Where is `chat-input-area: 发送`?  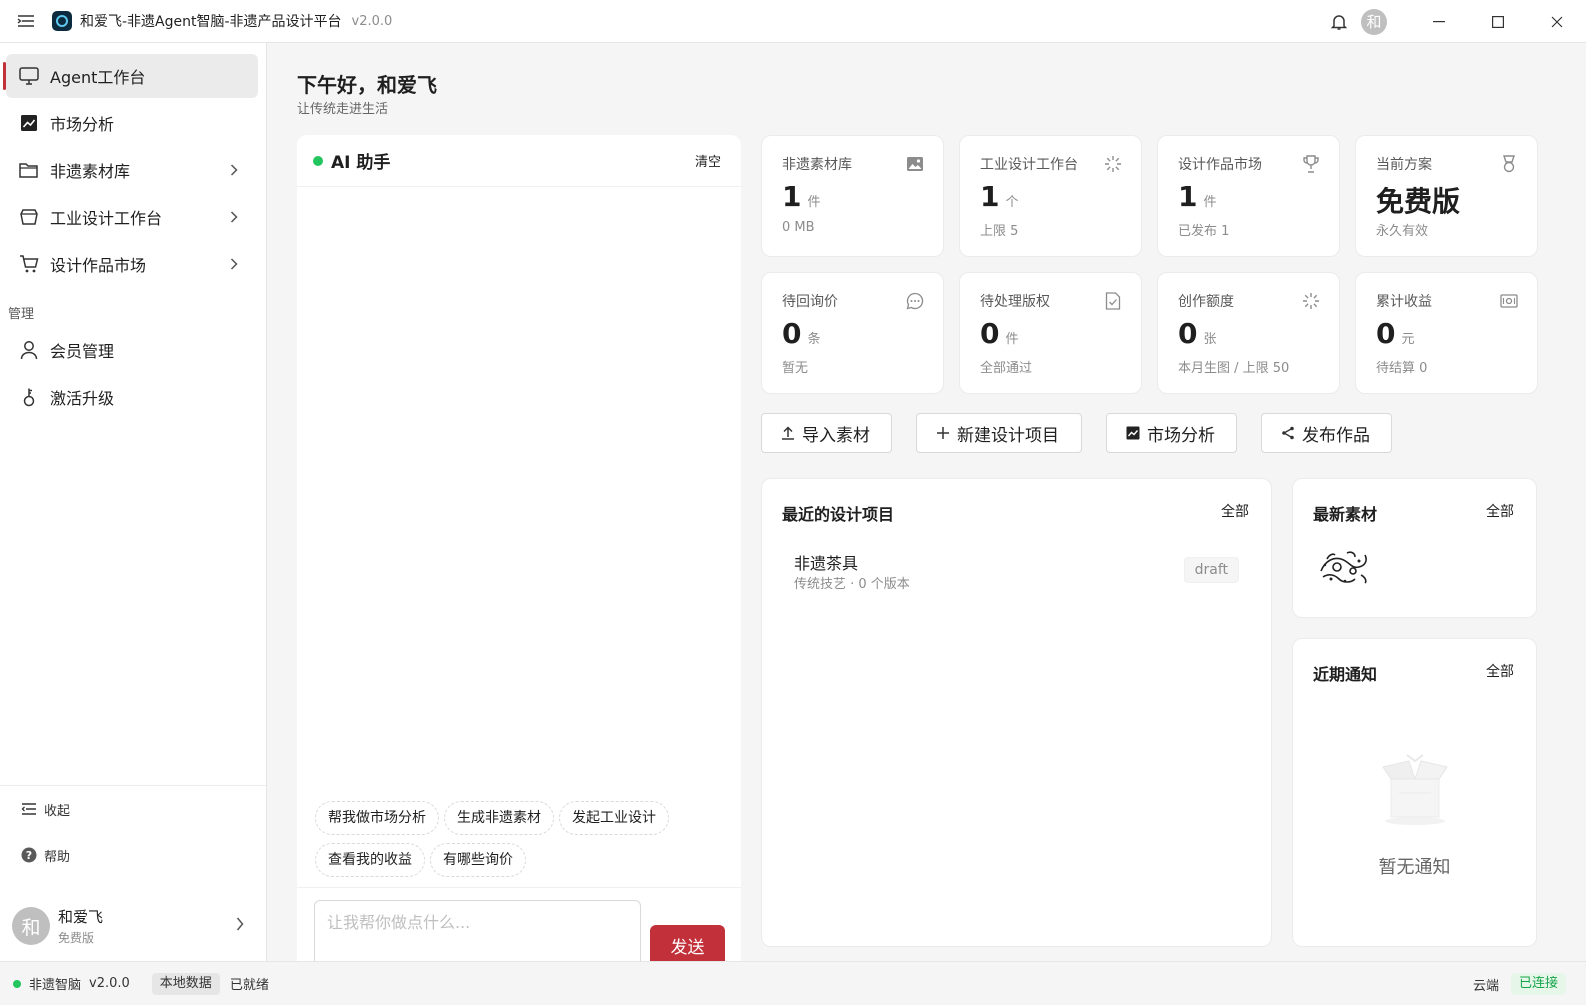
chat-input-area: 发送 is located at coordinates (519, 926).